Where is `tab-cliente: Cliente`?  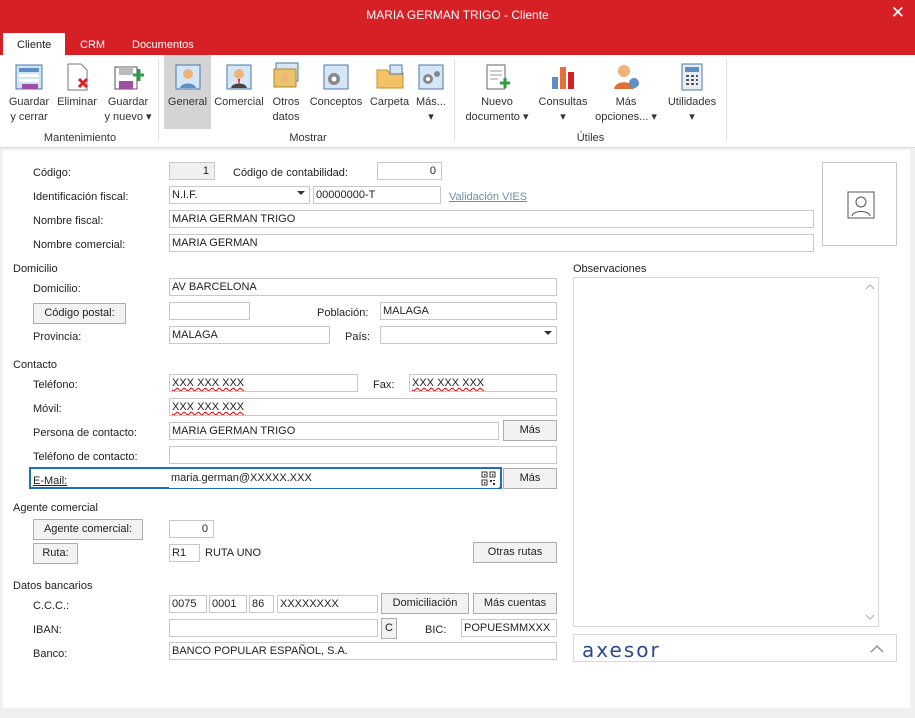 tab-cliente: Cliente is located at coordinates (34, 44).